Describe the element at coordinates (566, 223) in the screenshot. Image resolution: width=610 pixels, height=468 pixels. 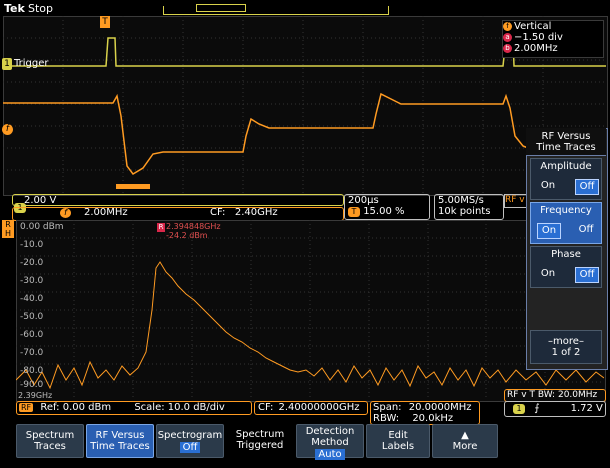
I see `frequency-toggle: Frequency On Off` at that location.